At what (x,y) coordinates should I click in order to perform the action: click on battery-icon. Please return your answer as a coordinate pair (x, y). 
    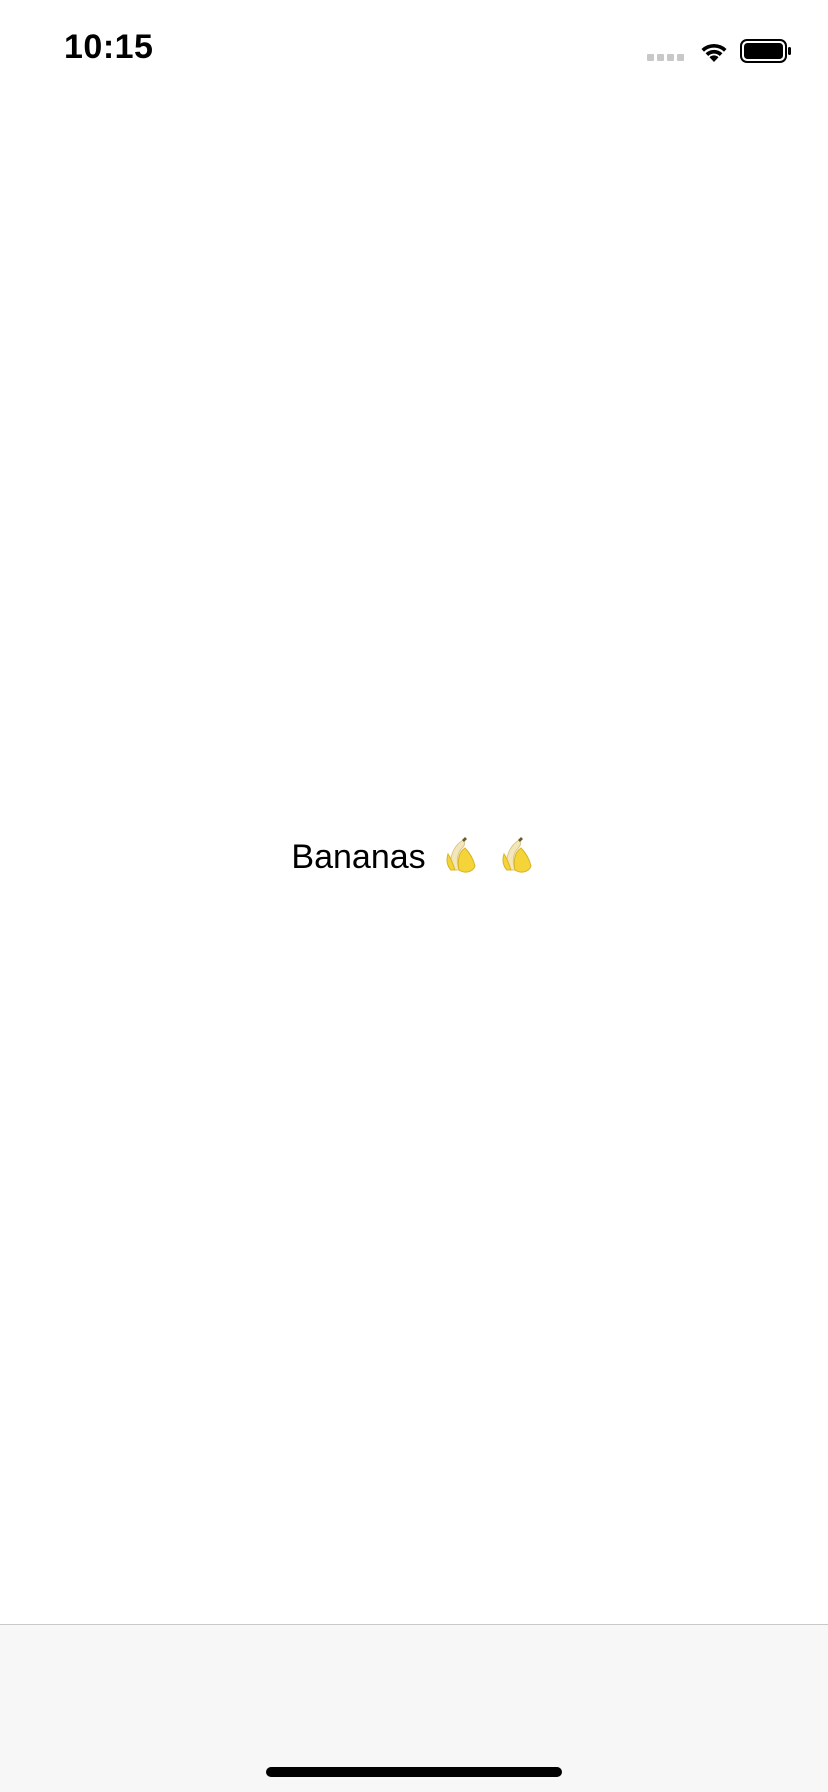
    Looking at the image, I should click on (765, 51).